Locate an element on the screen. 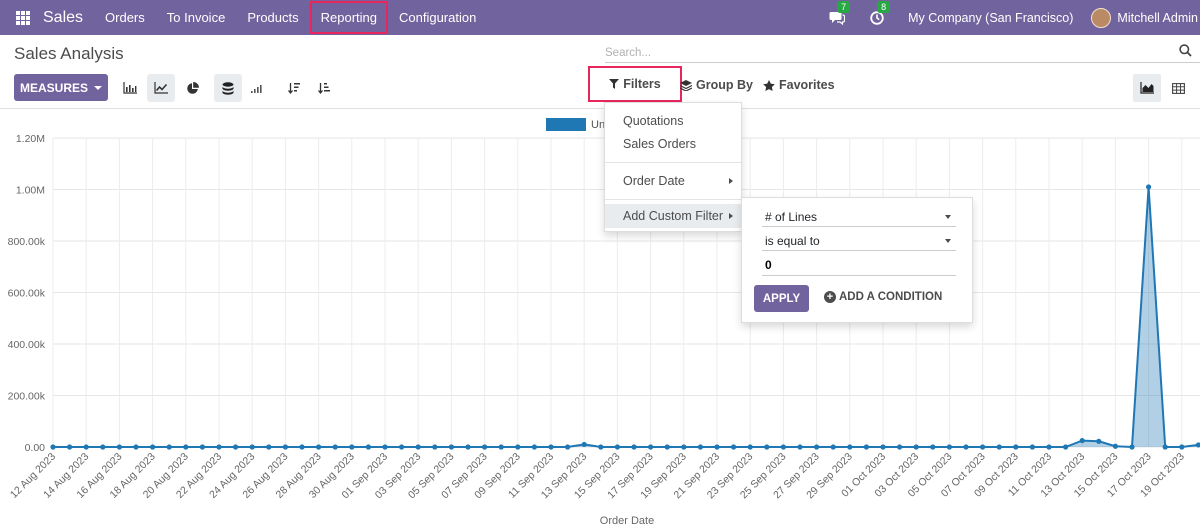  stacked-button is located at coordinates (228, 88).